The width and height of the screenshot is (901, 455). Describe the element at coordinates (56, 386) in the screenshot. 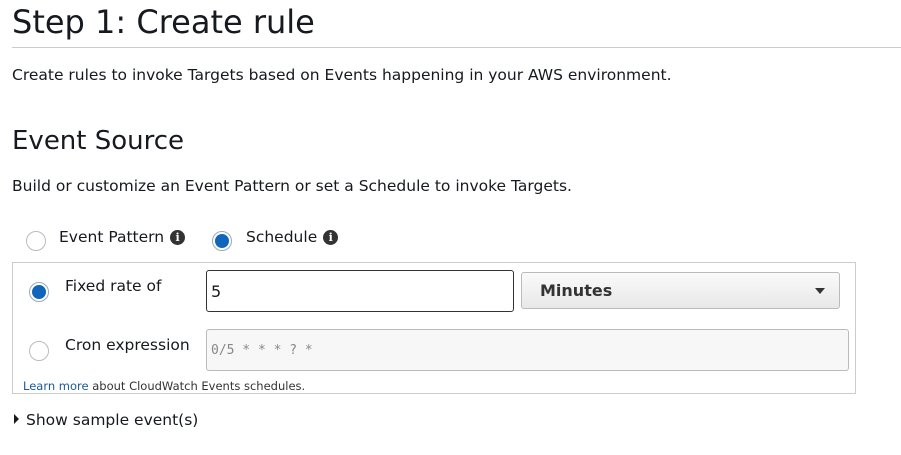

I see `learn-more-link: Learn more` at that location.